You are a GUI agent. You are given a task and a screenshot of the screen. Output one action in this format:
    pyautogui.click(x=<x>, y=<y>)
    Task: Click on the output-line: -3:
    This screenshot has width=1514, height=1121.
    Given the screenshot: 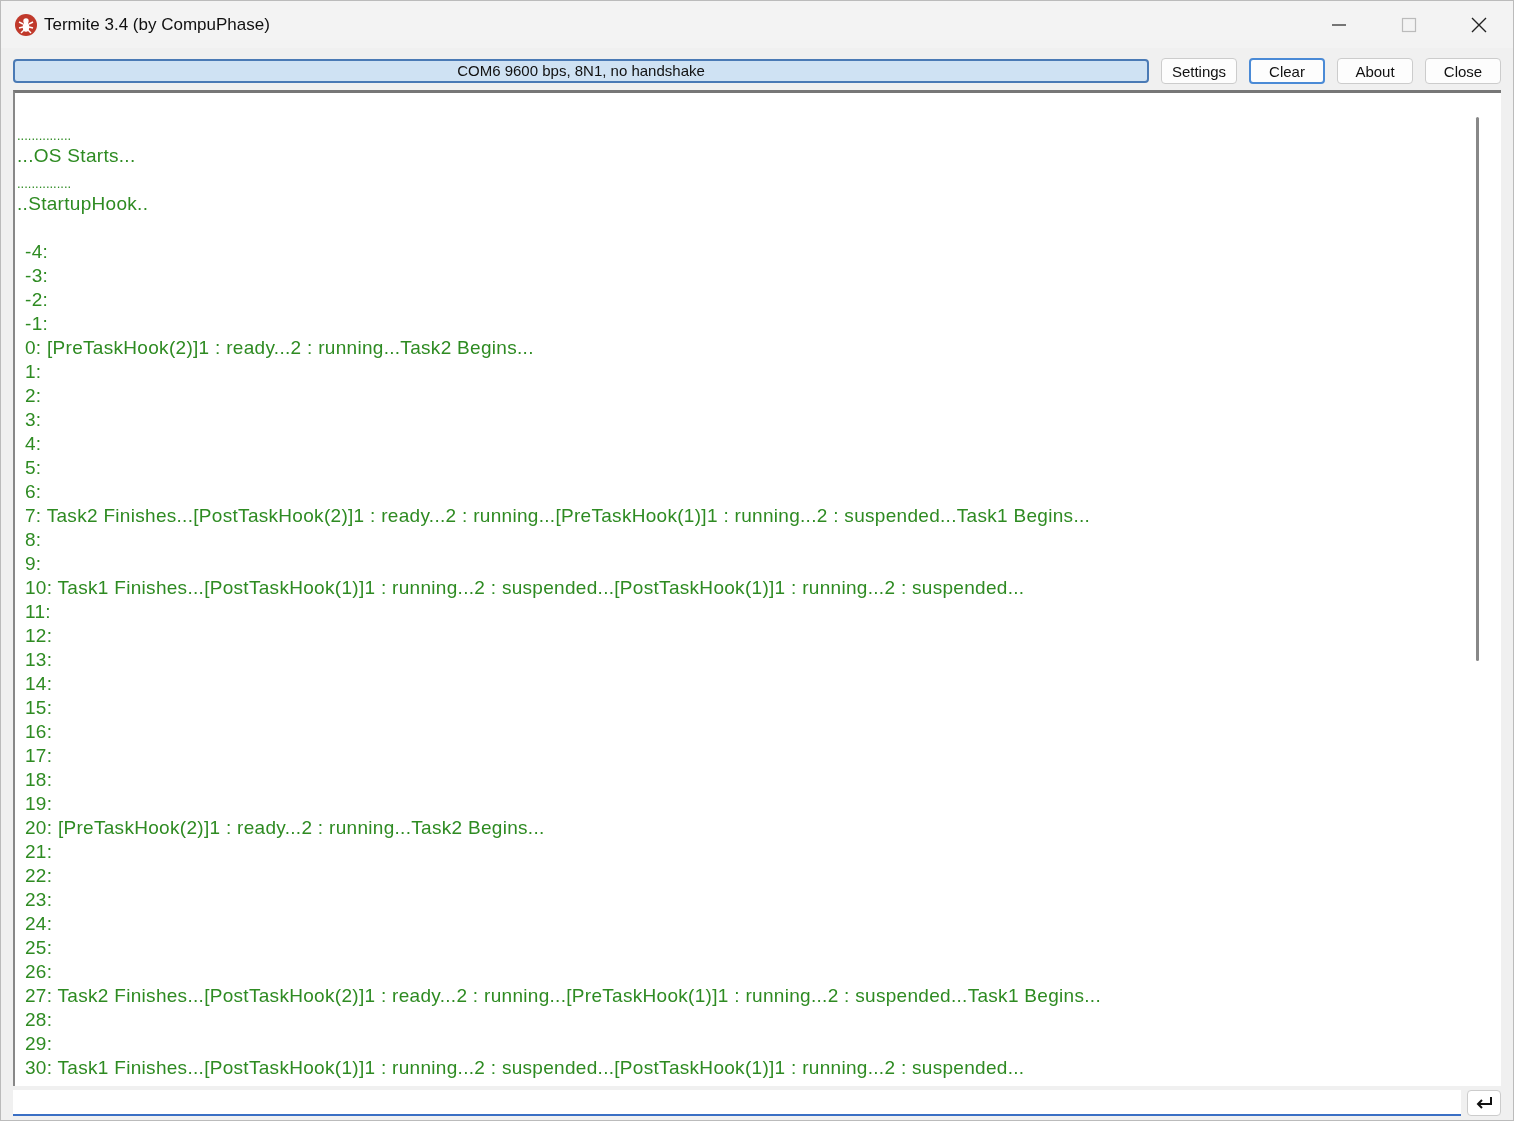 What is the action you would take?
    pyautogui.click(x=37, y=275)
    